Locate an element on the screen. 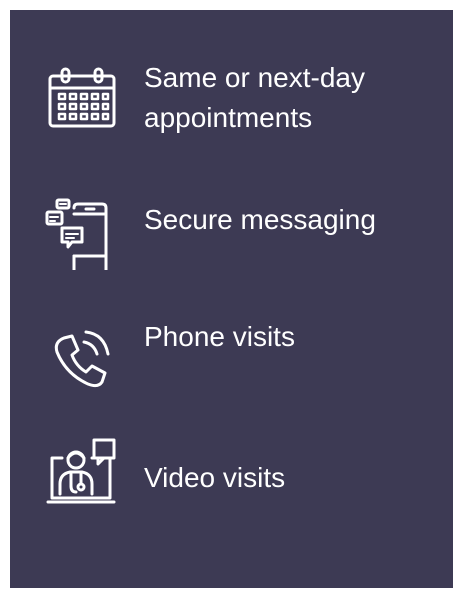 The image size is (454, 589). mobile-chat-icon is located at coordinates (82, 232).